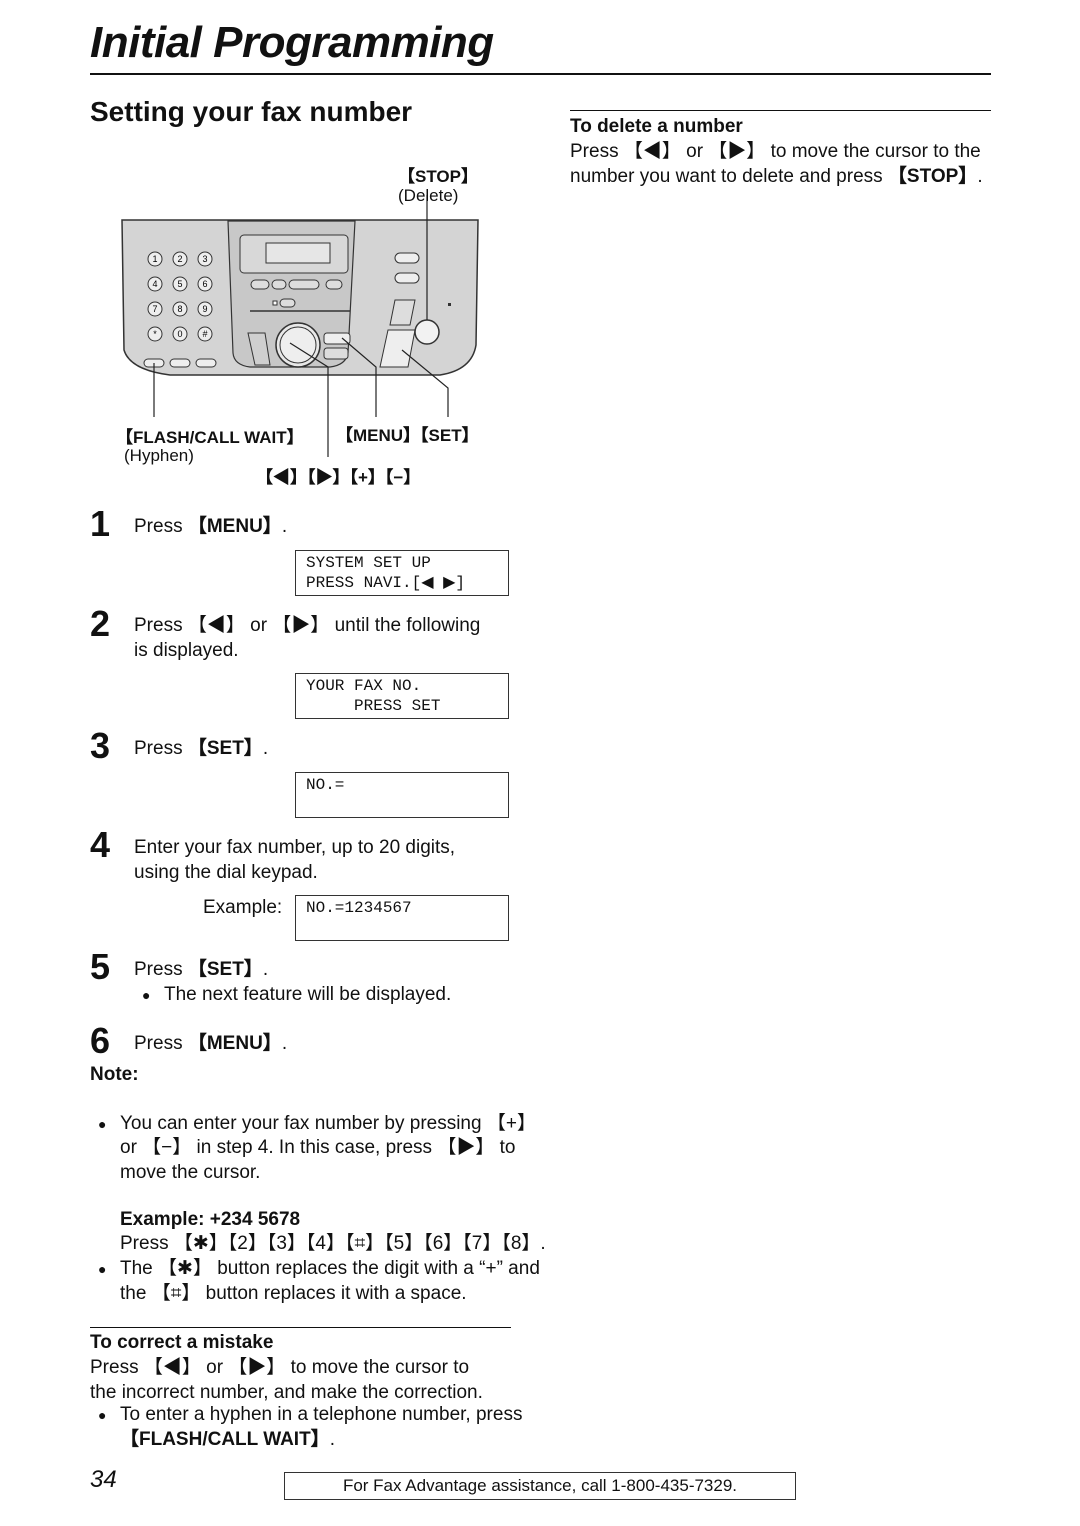 The height and width of the screenshot is (1526, 1080). What do you see at coordinates (154, 284) in the screenshot?
I see `svg-text: 4` at bounding box center [154, 284].